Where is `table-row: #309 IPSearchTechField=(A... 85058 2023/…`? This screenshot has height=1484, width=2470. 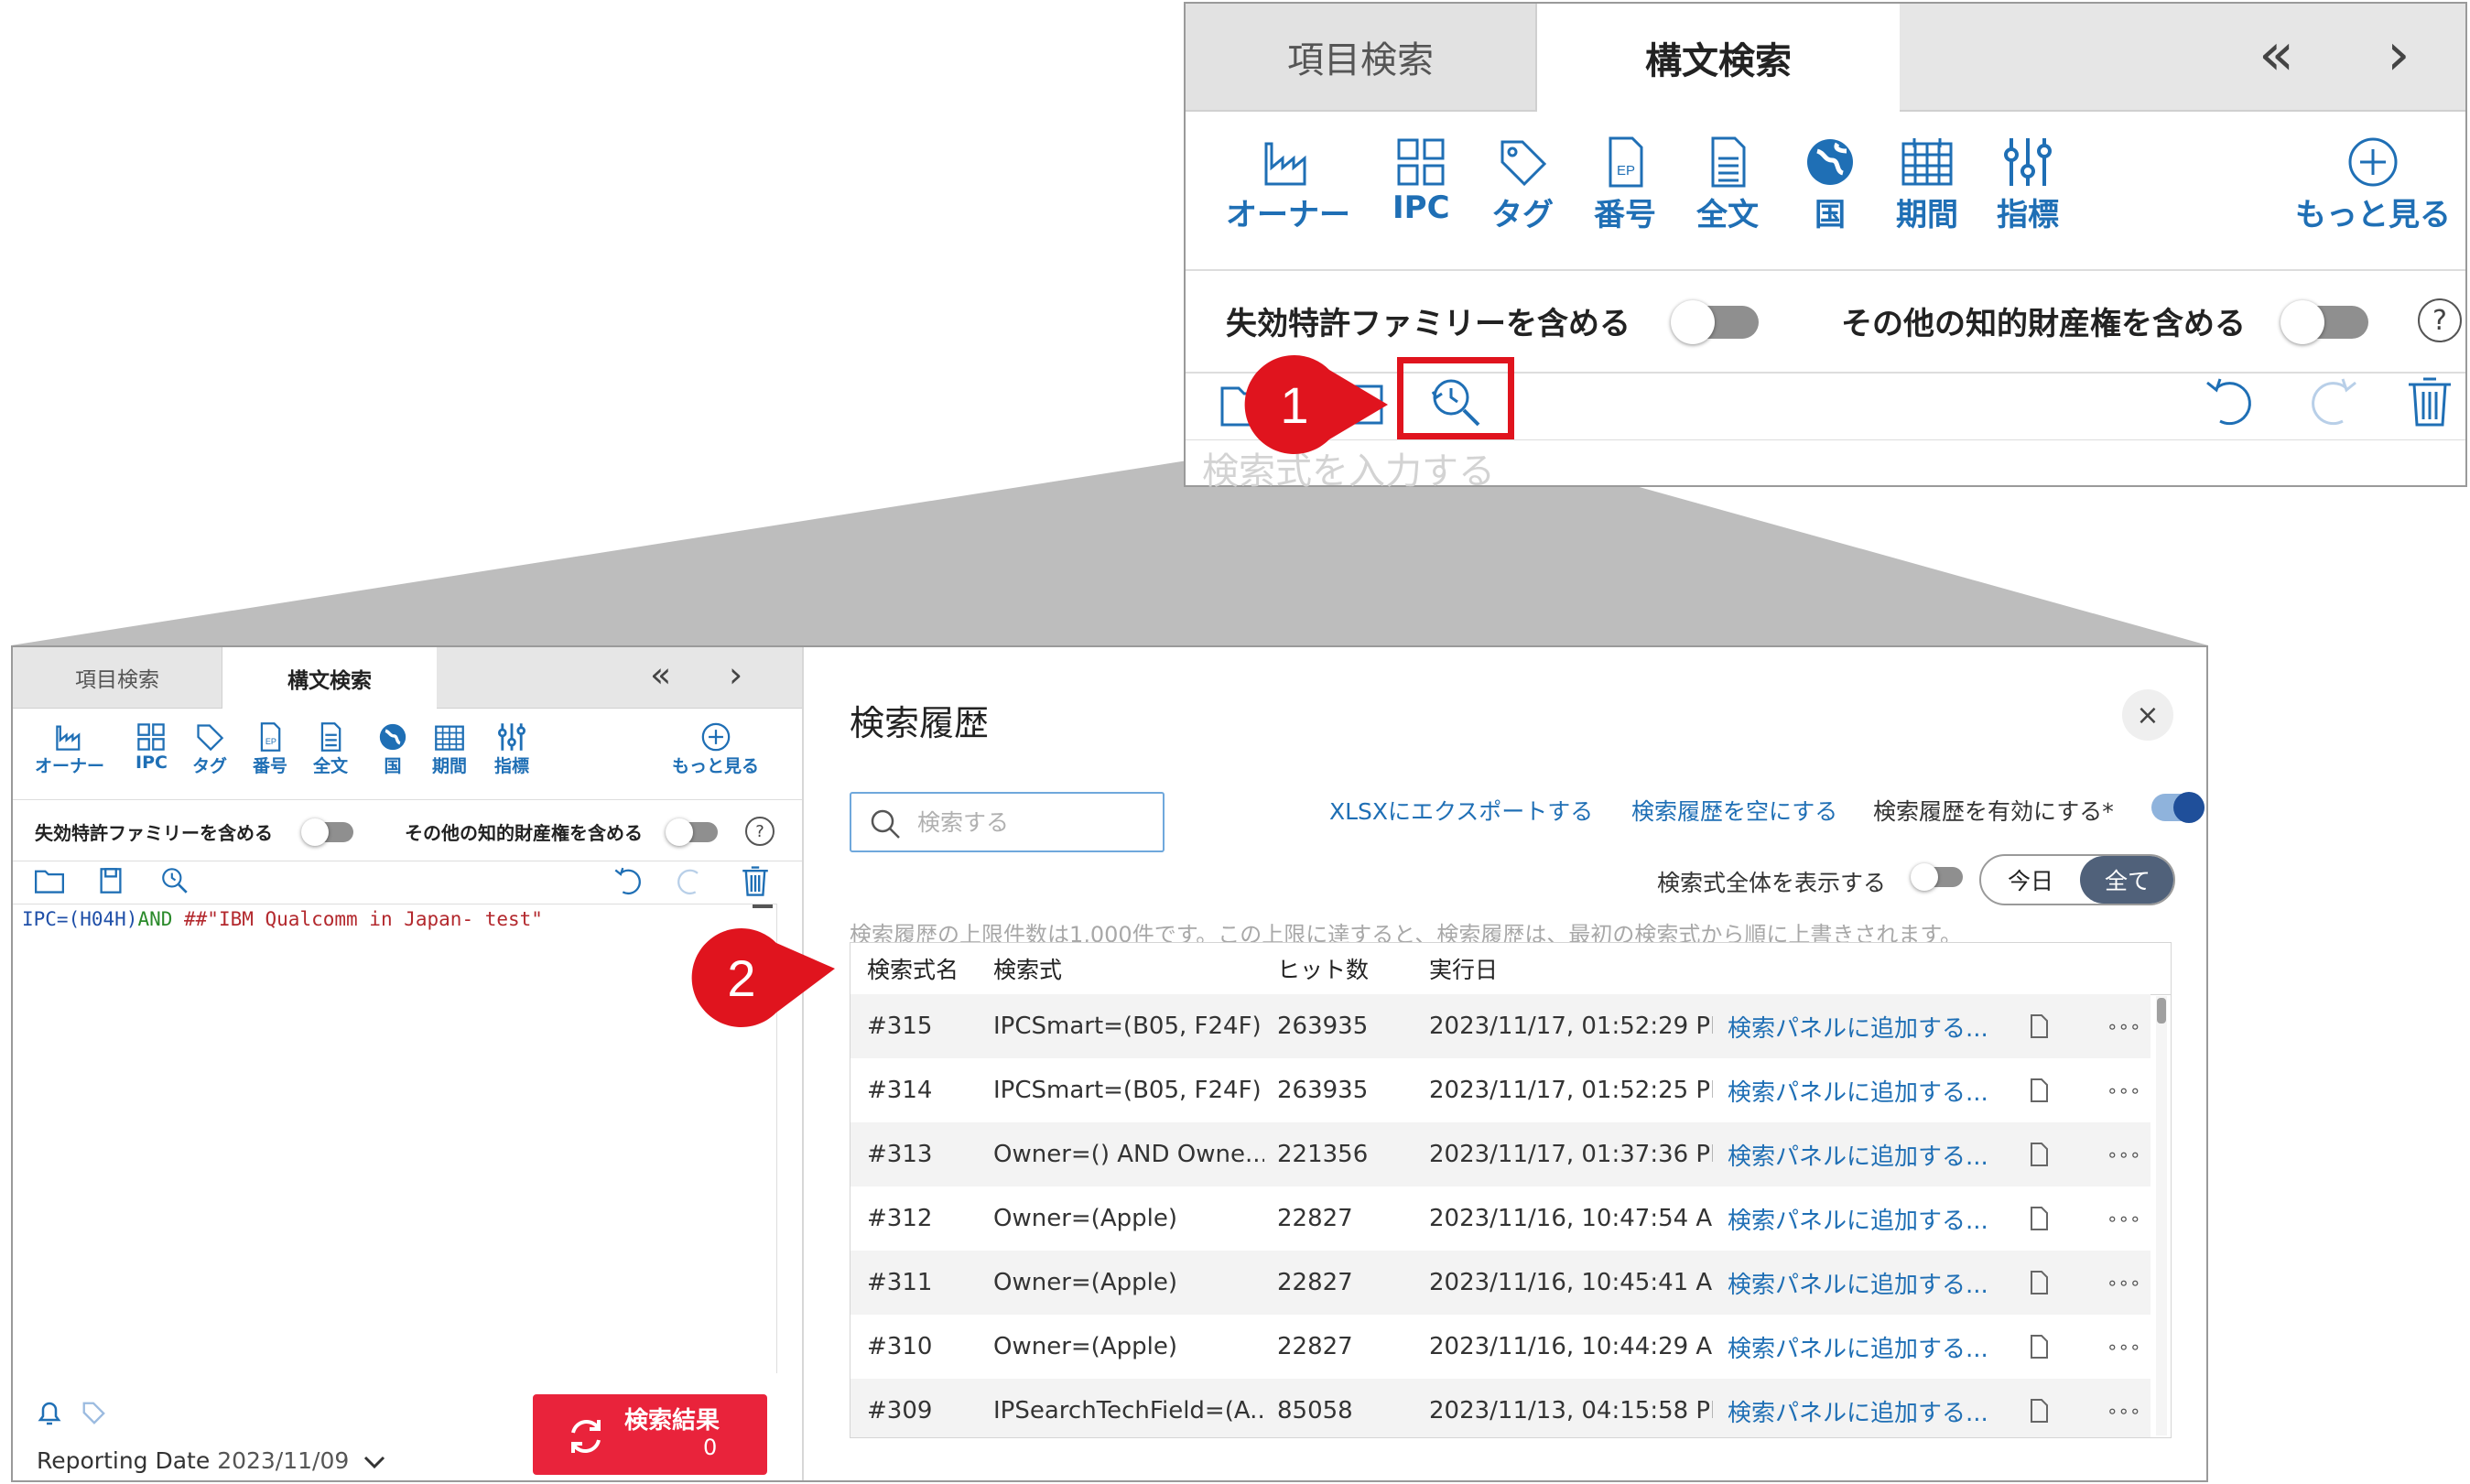 table-row: #309 IPSearchTechField=(A... 85058 2023/… is located at coordinates (1500, 1408).